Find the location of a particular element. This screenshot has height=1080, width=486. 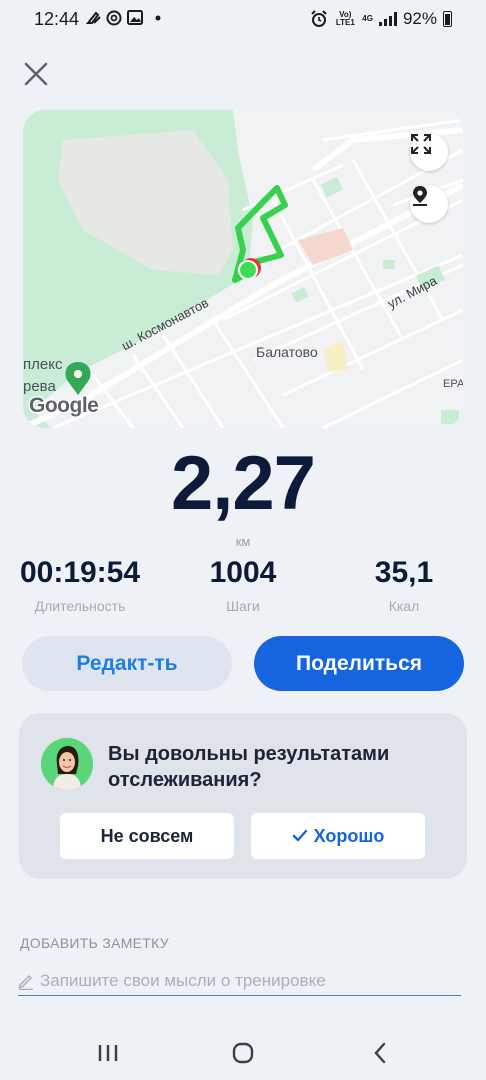

feedback-yes-button: Хорошо is located at coordinates (338, 836).